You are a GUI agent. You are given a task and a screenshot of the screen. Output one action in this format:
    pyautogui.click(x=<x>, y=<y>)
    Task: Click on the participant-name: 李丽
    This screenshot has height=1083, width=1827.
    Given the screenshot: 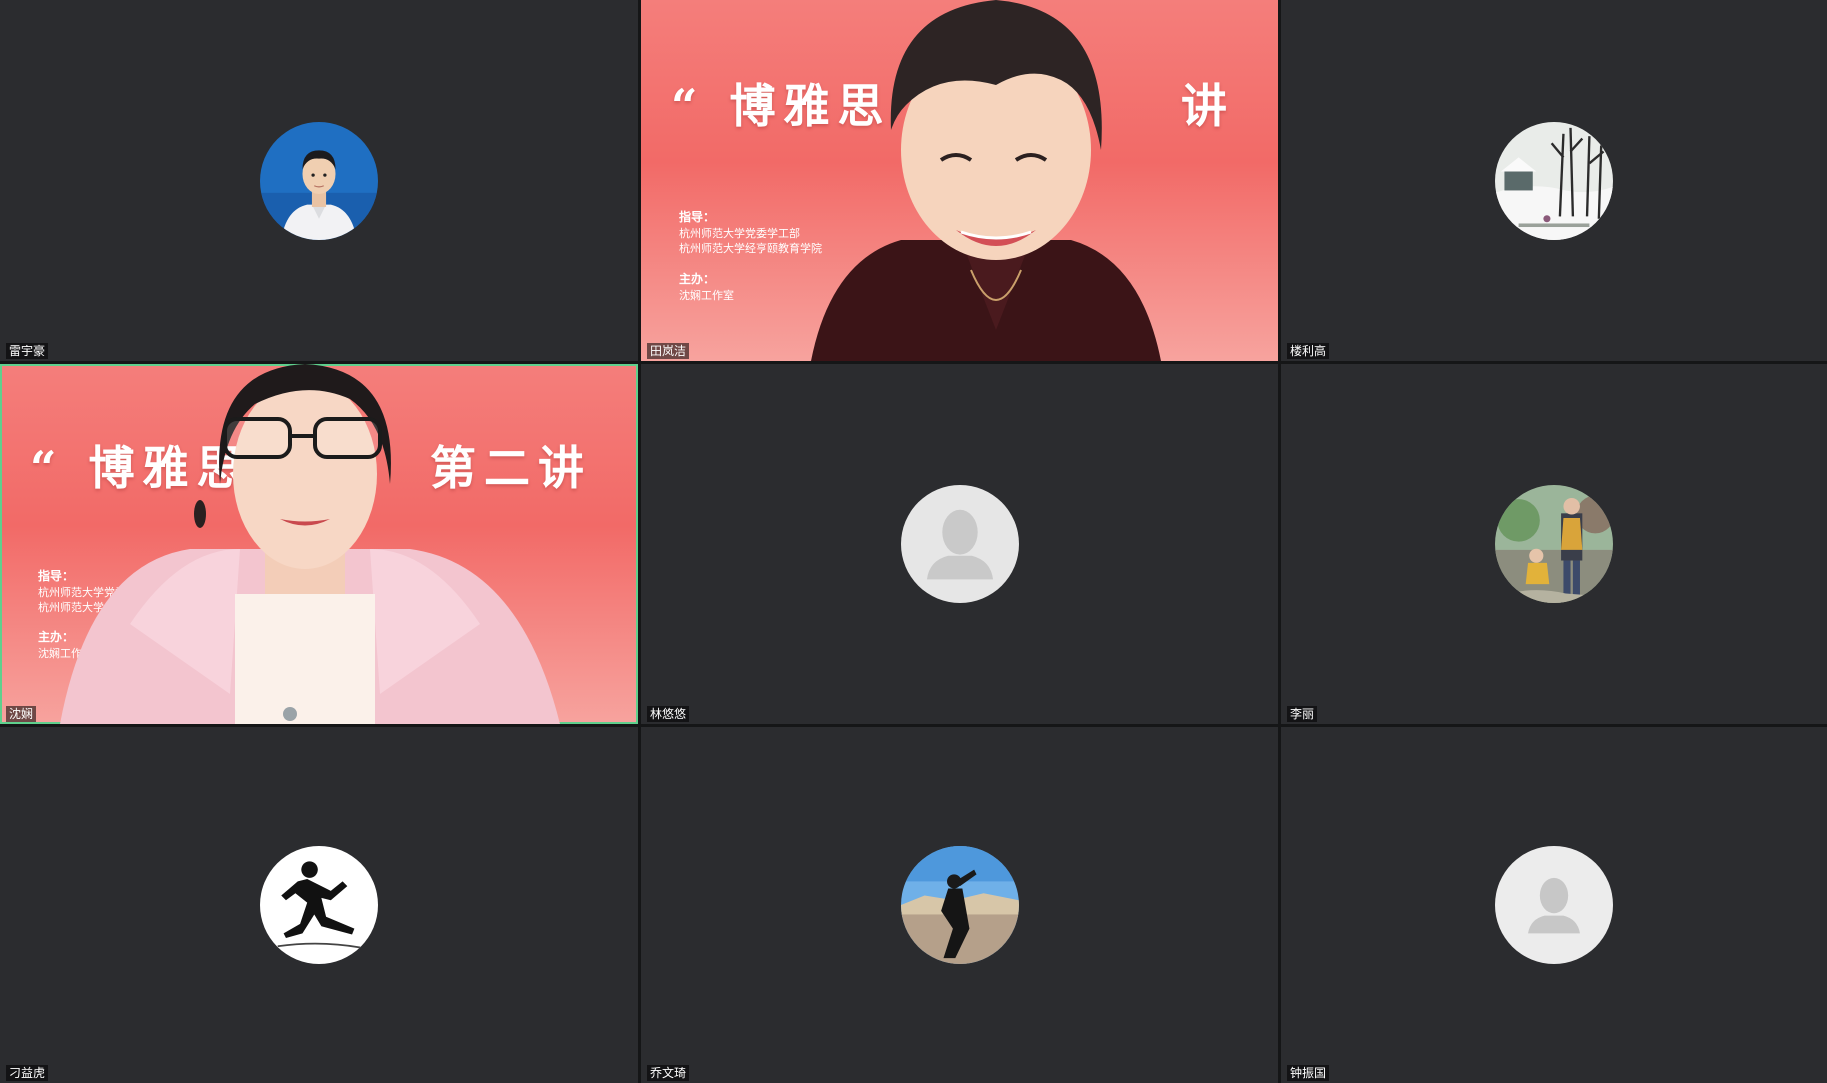 What is the action you would take?
    pyautogui.click(x=1302, y=714)
    